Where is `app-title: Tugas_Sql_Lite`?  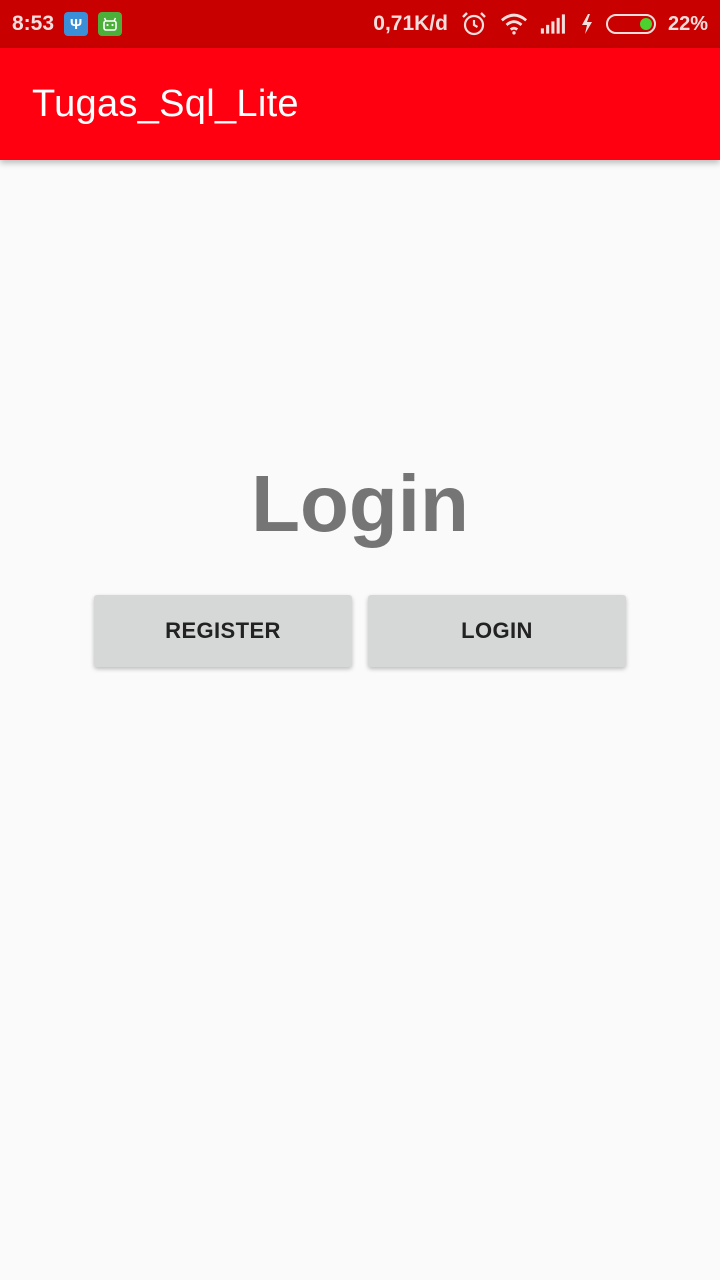
app-title: Tugas_Sql_Lite is located at coordinates (165, 103).